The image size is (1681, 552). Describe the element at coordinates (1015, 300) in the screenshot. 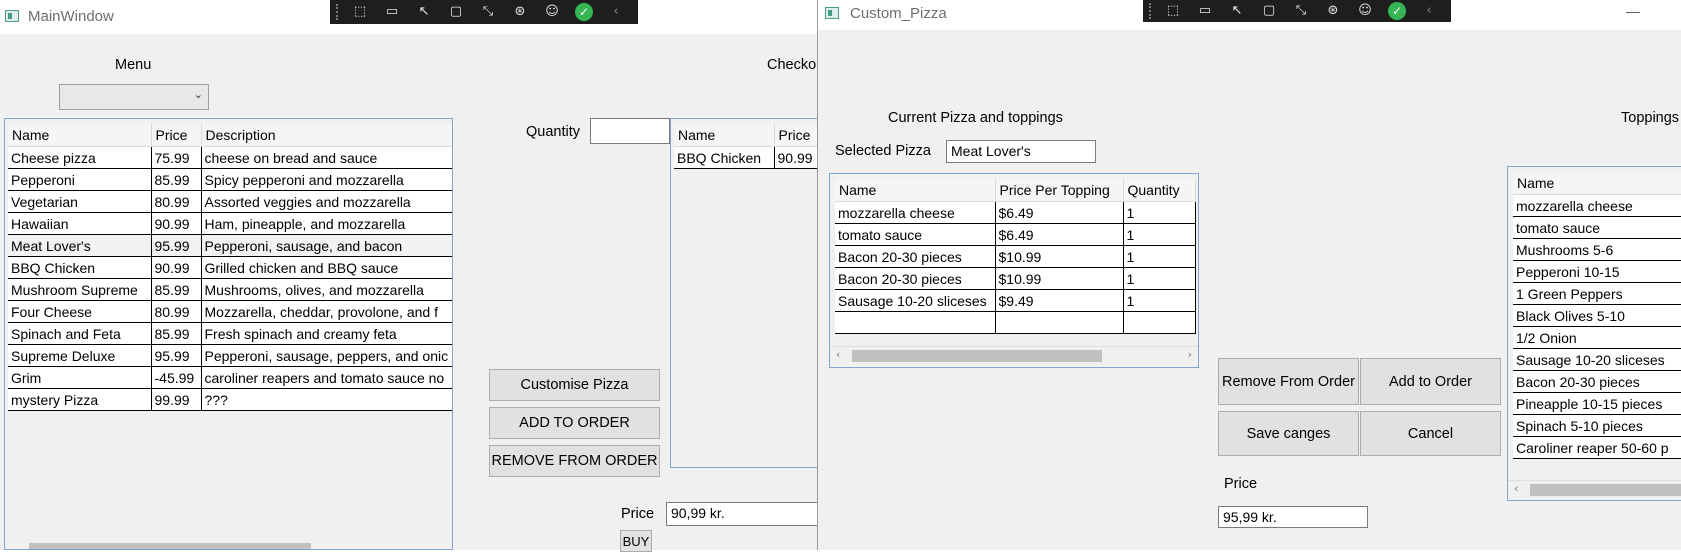

I see `table-row: Sausage 10-20 sliceses $9.49 1` at that location.